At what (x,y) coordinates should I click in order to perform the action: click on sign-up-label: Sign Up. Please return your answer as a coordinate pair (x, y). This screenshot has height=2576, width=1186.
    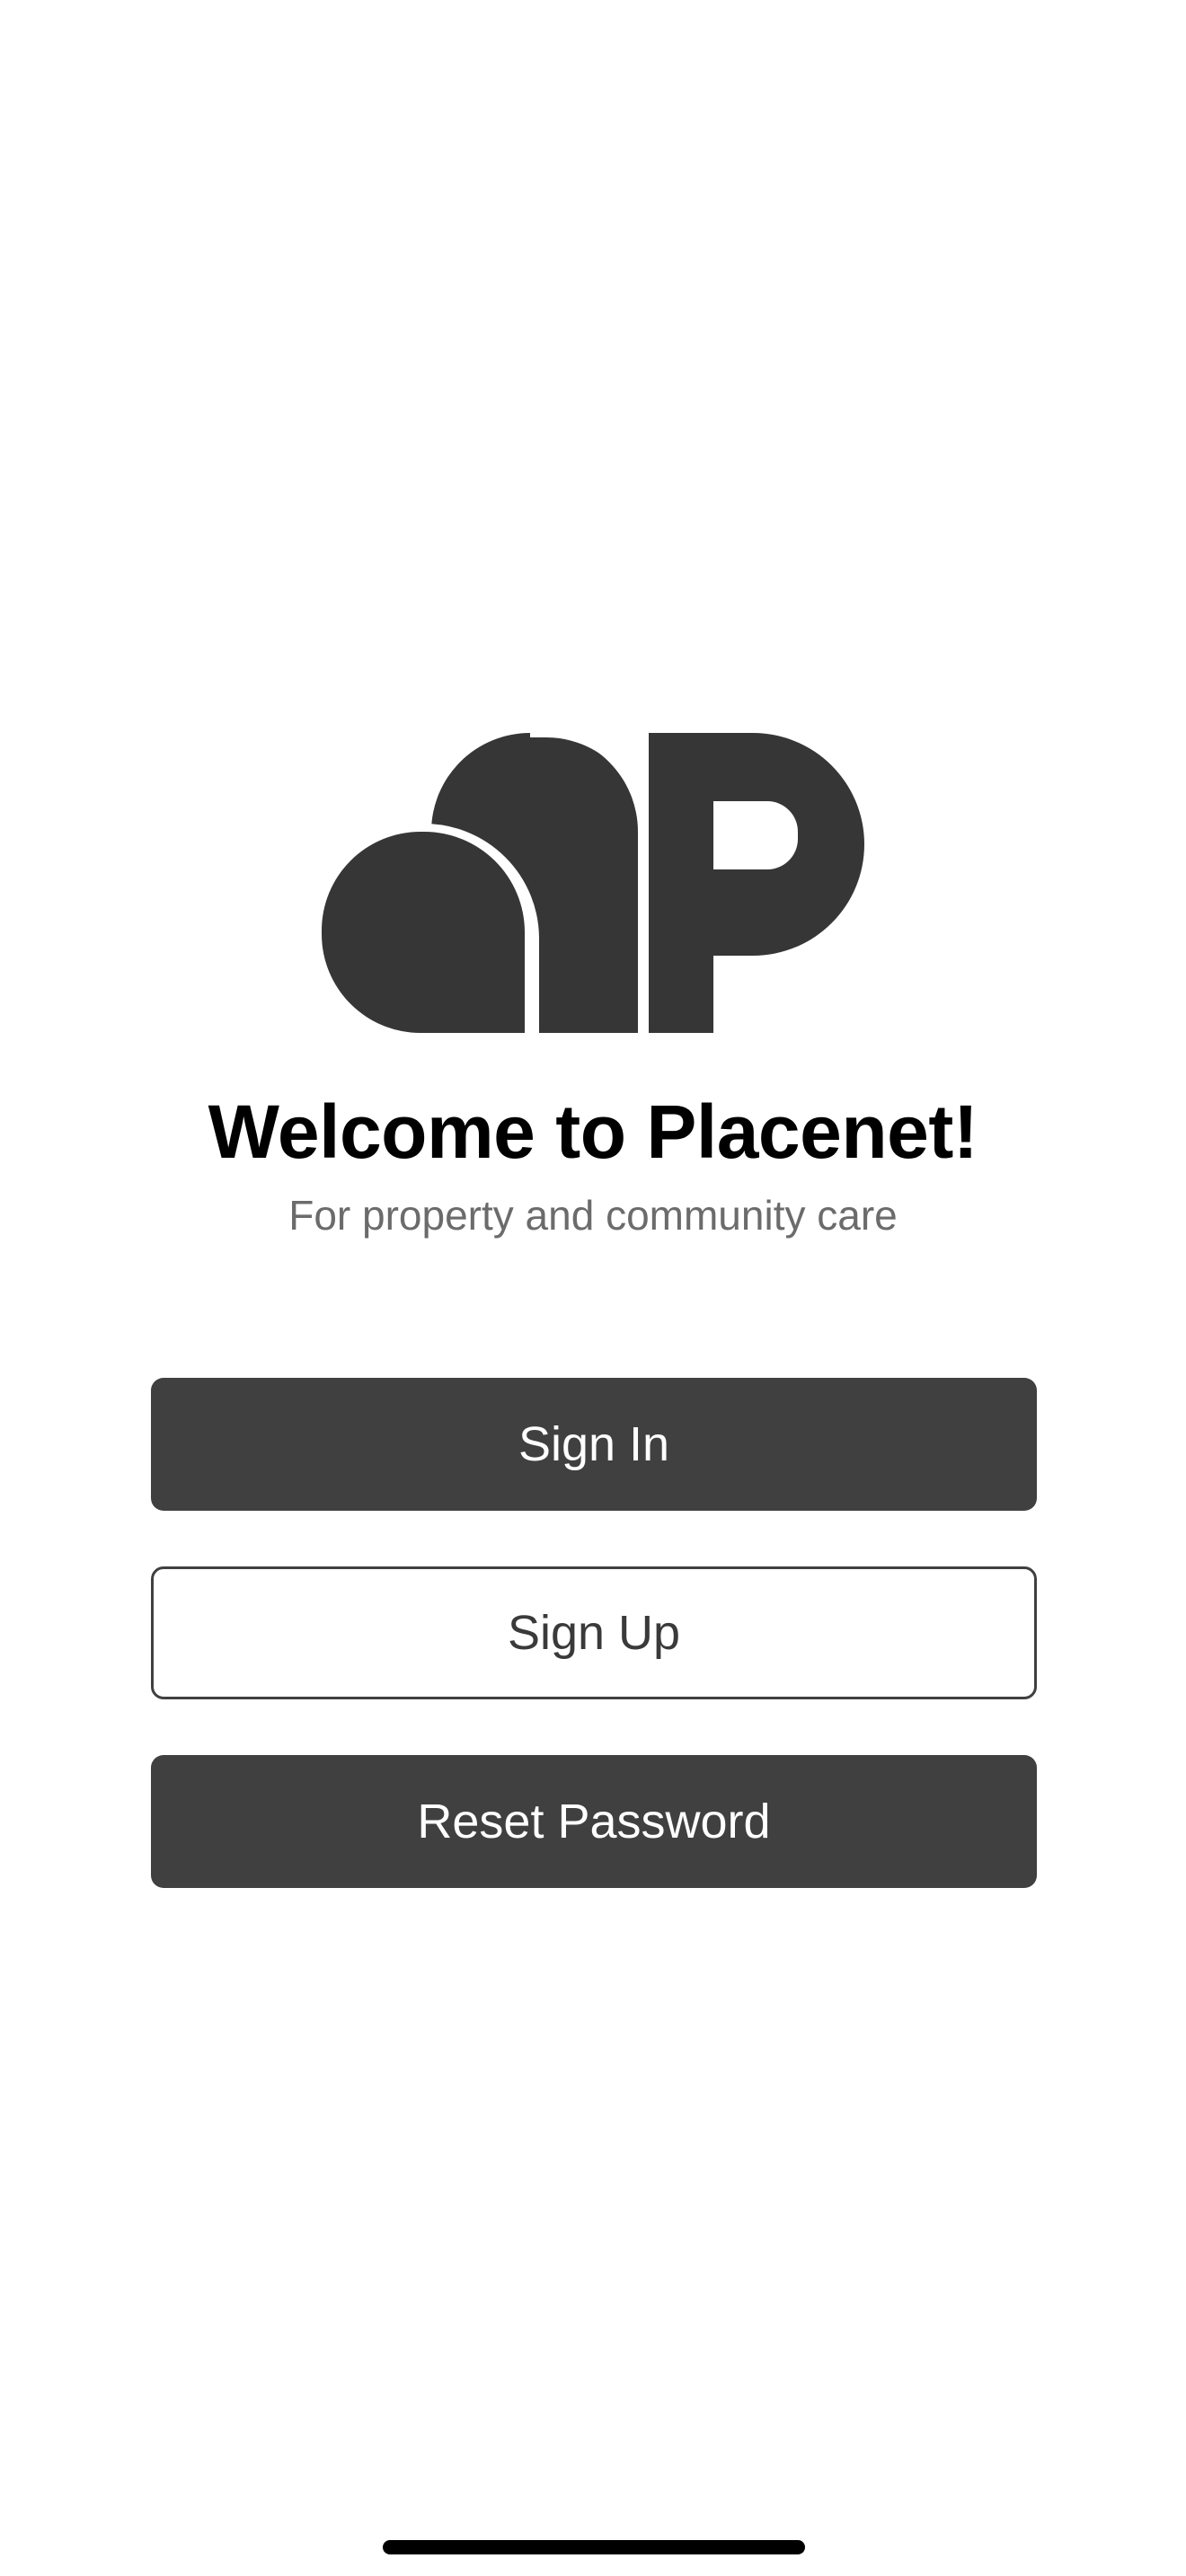
    Looking at the image, I should click on (594, 1633).